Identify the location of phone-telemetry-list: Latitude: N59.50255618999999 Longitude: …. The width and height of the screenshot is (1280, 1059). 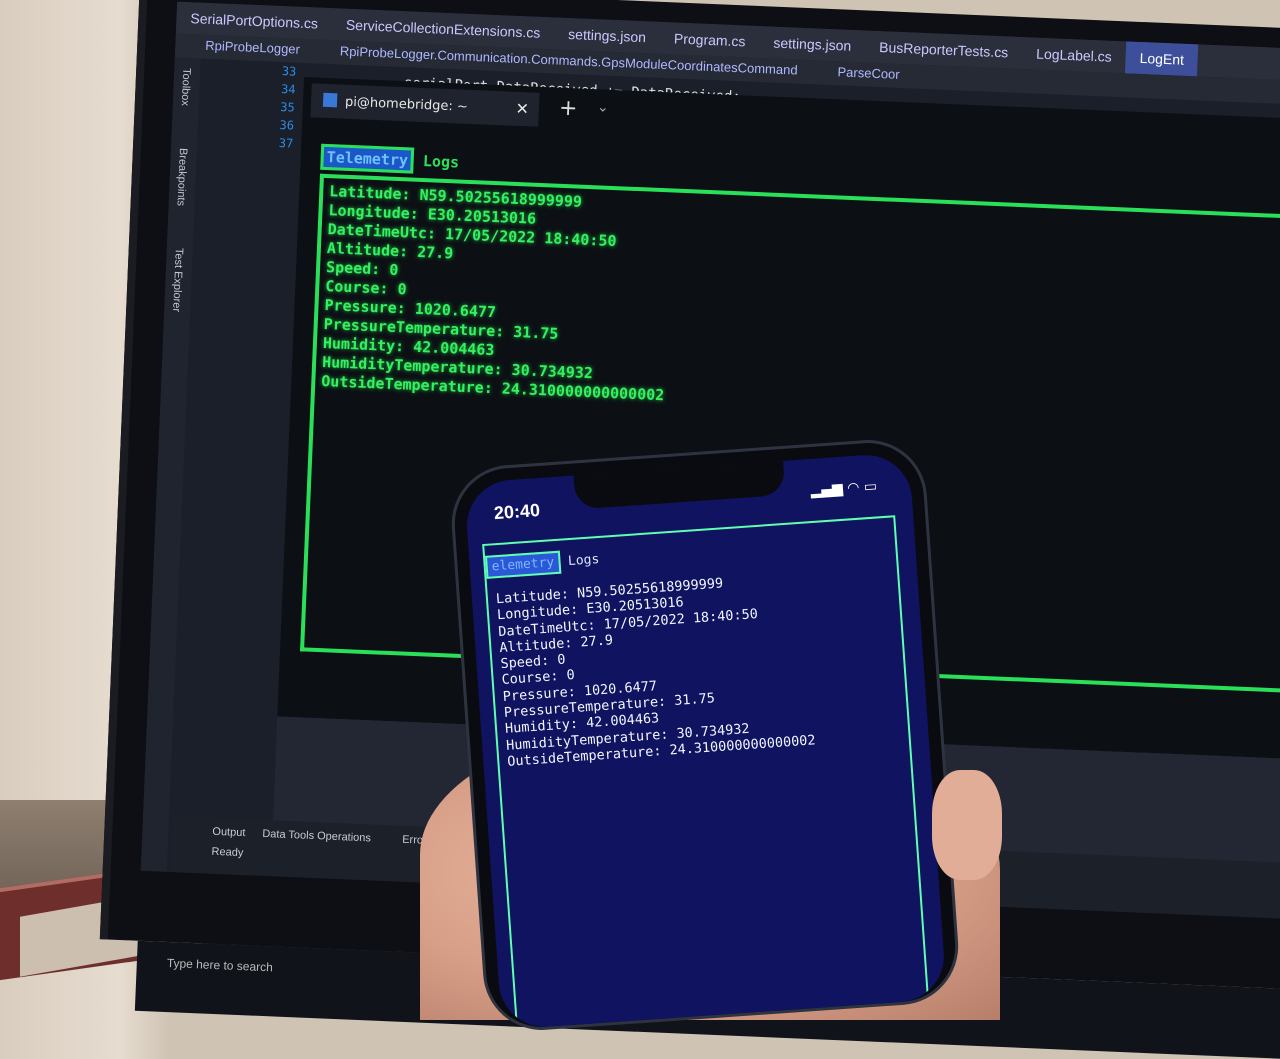
(655, 670).